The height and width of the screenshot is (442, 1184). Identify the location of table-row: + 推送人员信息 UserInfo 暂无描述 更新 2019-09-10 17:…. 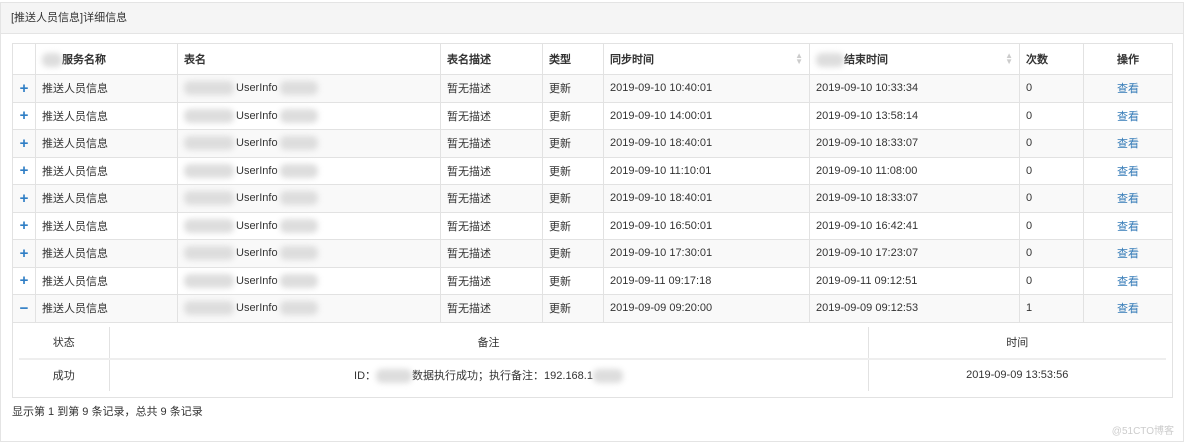
(592, 253).